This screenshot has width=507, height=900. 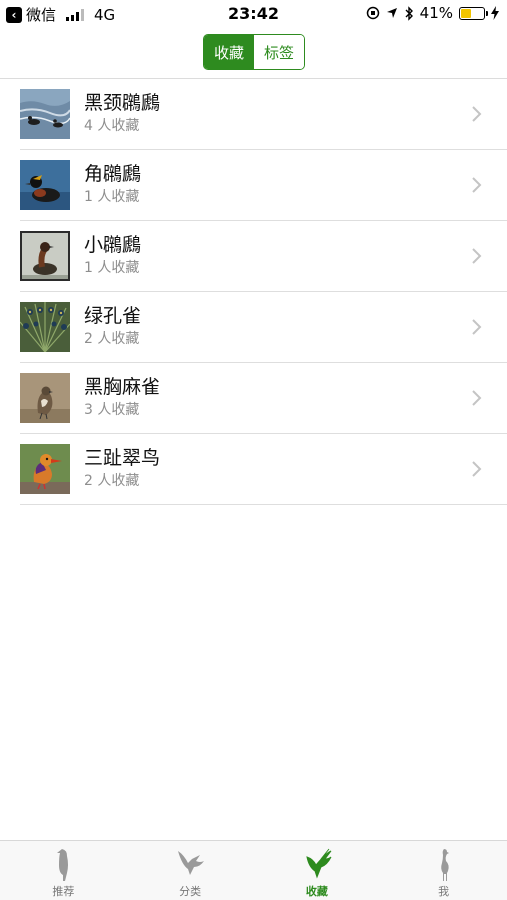 What do you see at coordinates (253, 114) in the screenshot?
I see `list-item: 黑颈鸊鷉 4 人收藏` at bounding box center [253, 114].